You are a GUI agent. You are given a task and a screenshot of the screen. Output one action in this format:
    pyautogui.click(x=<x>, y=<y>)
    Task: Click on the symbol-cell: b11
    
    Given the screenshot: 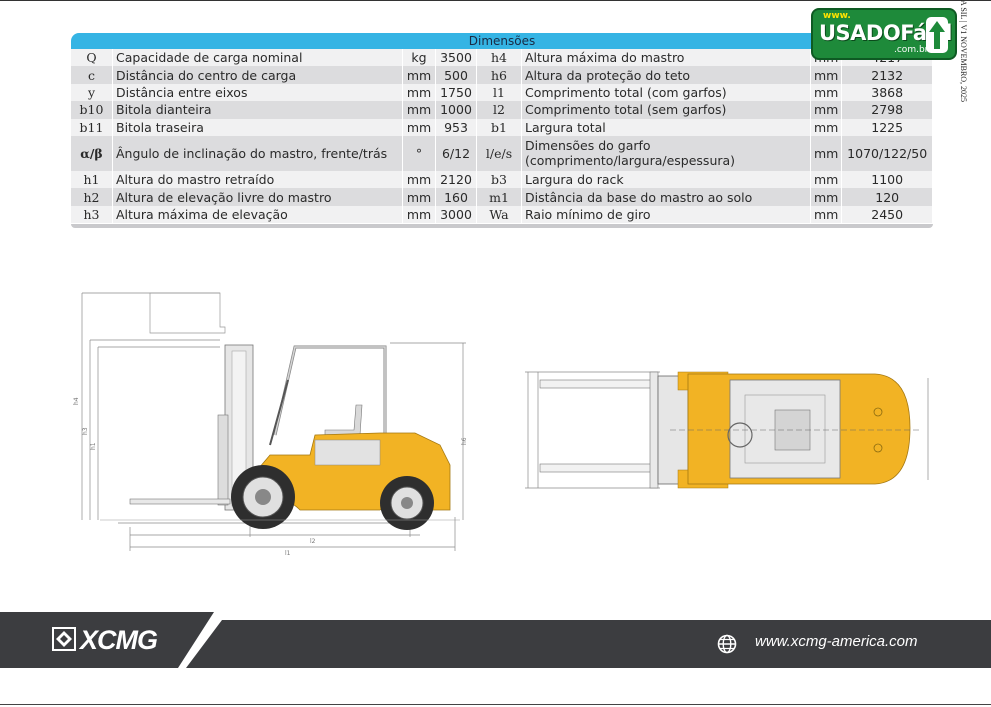 What is the action you would take?
    pyautogui.click(x=92, y=127)
    